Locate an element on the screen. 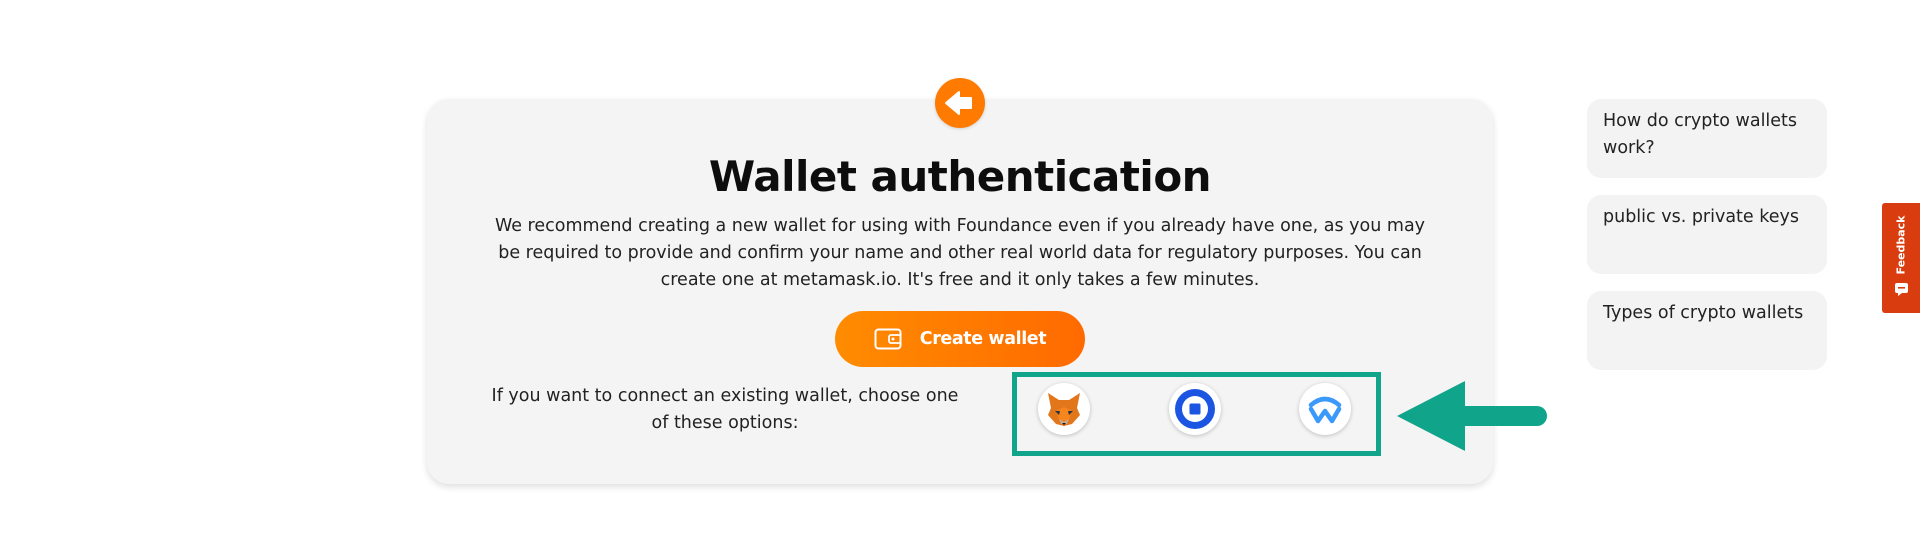 Image resolution: width=1920 pixels, height=553 pixels. wallet-icon is located at coordinates (888, 339).